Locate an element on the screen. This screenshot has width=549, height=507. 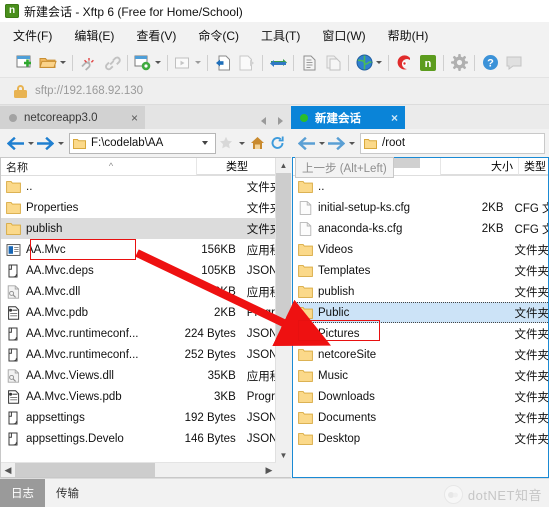
column-header-size: 大小 is located at coordinates (480, 166).